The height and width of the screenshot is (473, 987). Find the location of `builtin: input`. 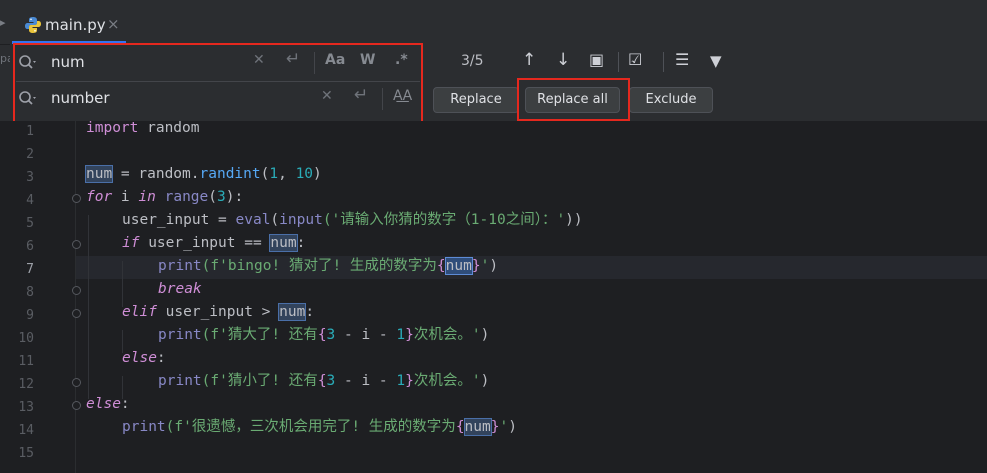

builtin: input is located at coordinates (301, 220).